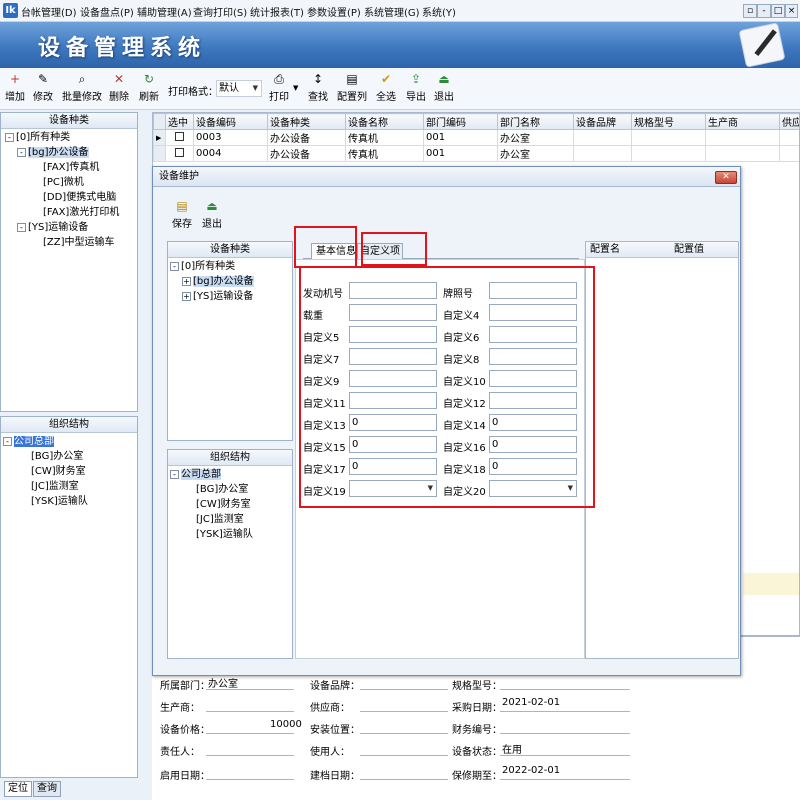 Image resolution: width=800 pixels, height=800 pixels. What do you see at coordinates (230, 121) in the screenshot?
I see `col-header: 设备编码` at bounding box center [230, 121].